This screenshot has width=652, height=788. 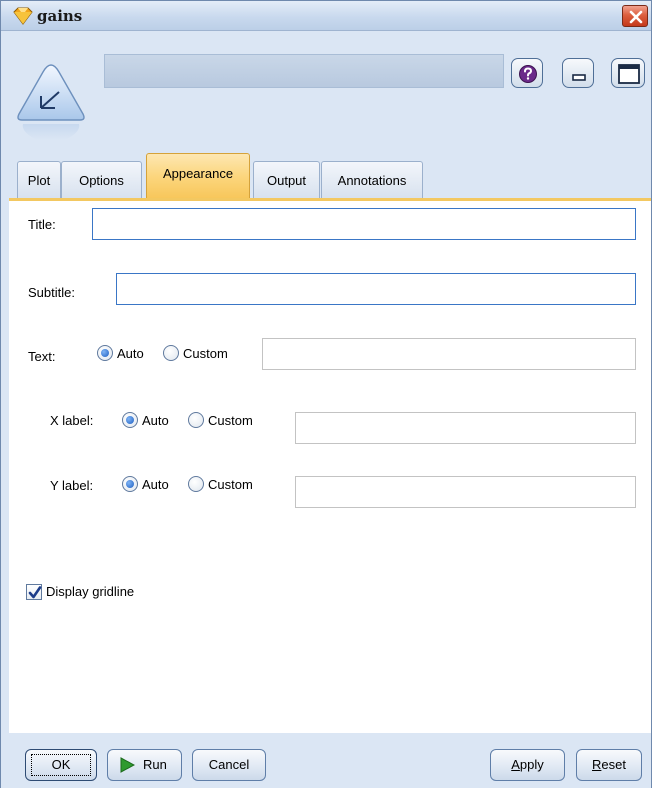 What do you see at coordinates (72, 485) in the screenshot?
I see `ylabel-label: Y label:` at bounding box center [72, 485].